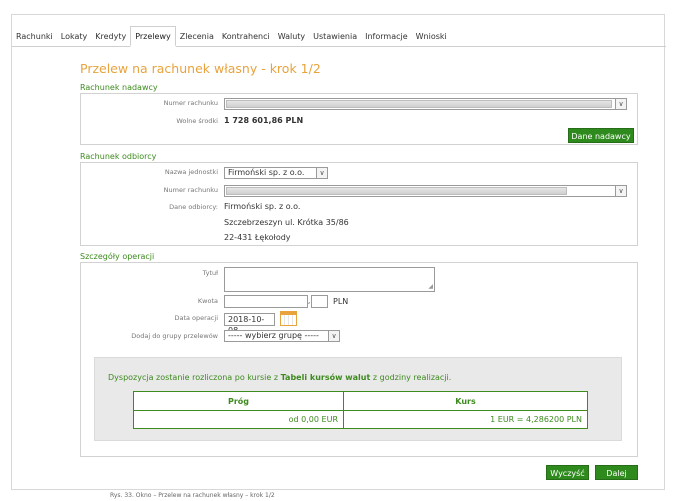 The height and width of the screenshot is (501, 678). I want to click on nav-item-informacje: Informacje, so click(386, 36).